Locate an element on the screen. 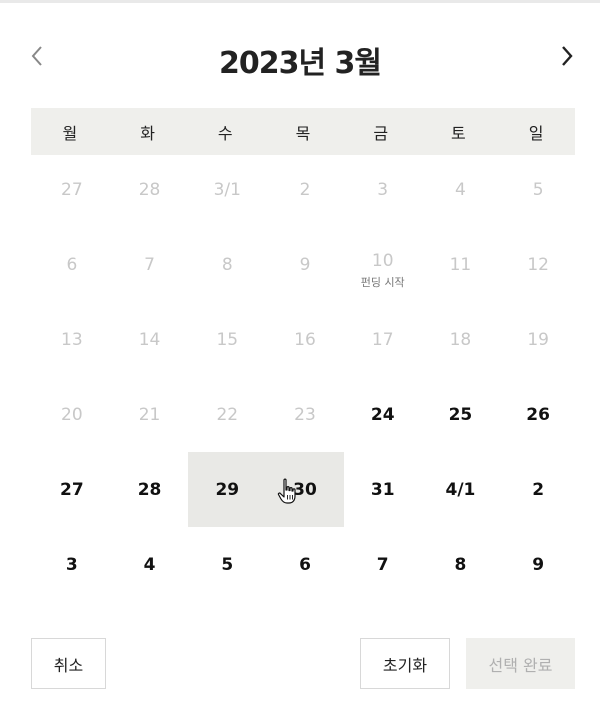 This screenshot has height=710, width=600. calendar-day-cell: 3/1 is located at coordinates (227, 189).